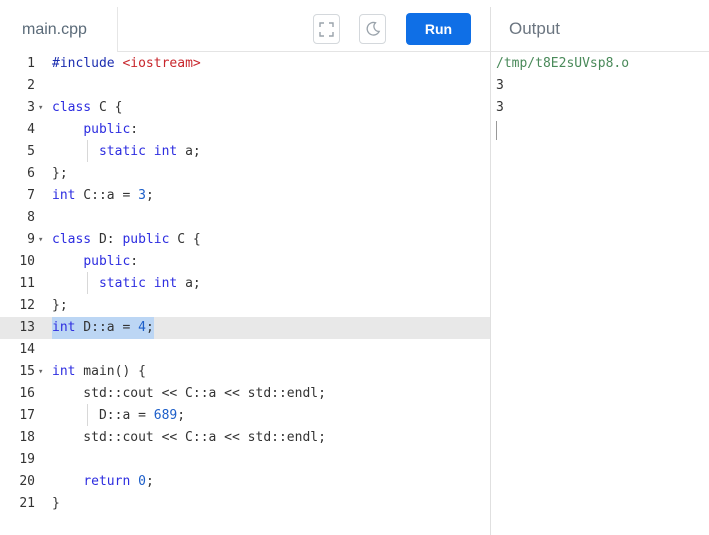 The width and height of the screenshot is (709, 535). I want to click on code-line: 18 std::cout << C::a << std::endl;, so click(245, 438).